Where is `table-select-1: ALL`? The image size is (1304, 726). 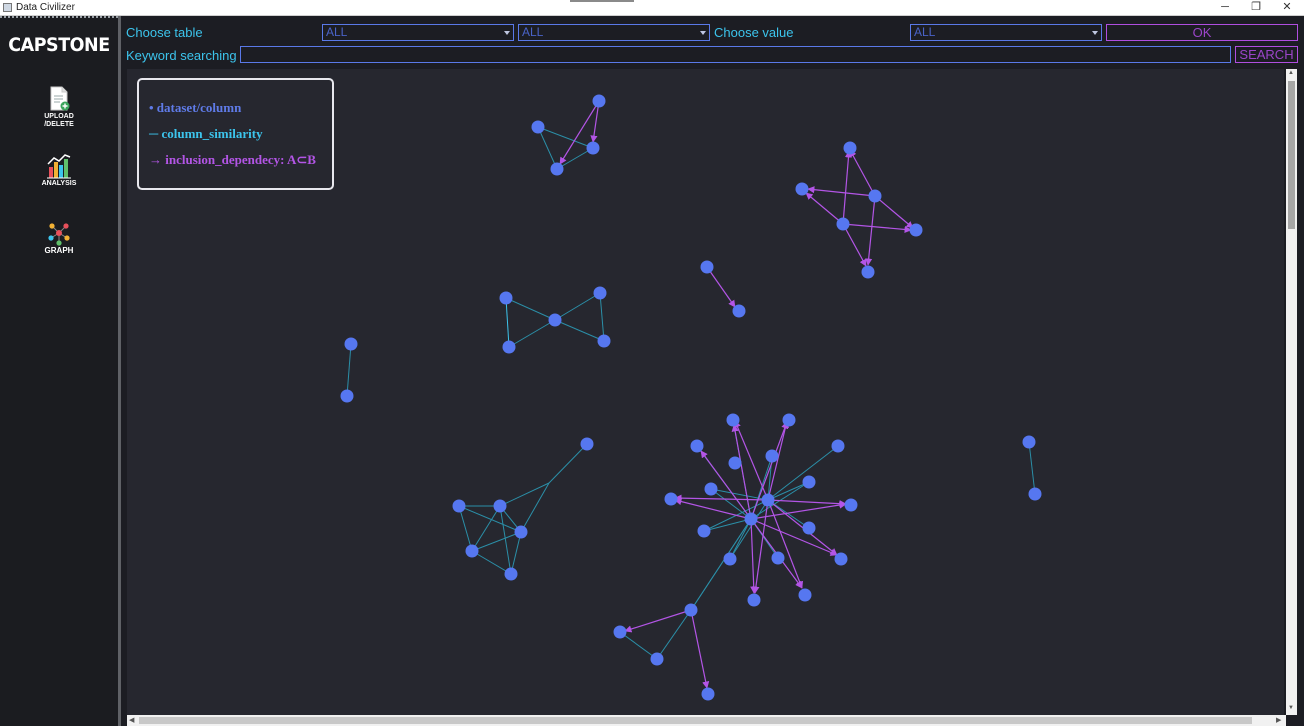 table-select-1: ALL is located at coordinates (418, 32).